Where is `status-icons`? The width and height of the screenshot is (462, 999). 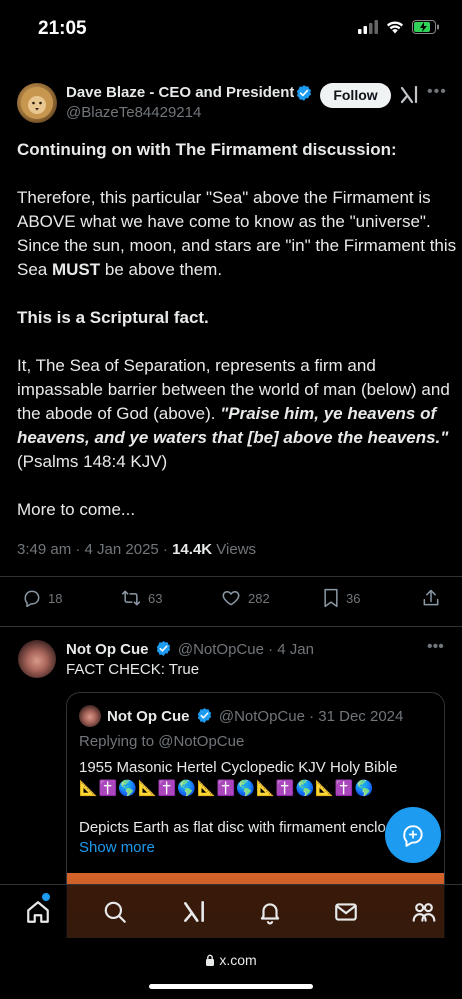 status-icons is located at coordinates (399, 27).